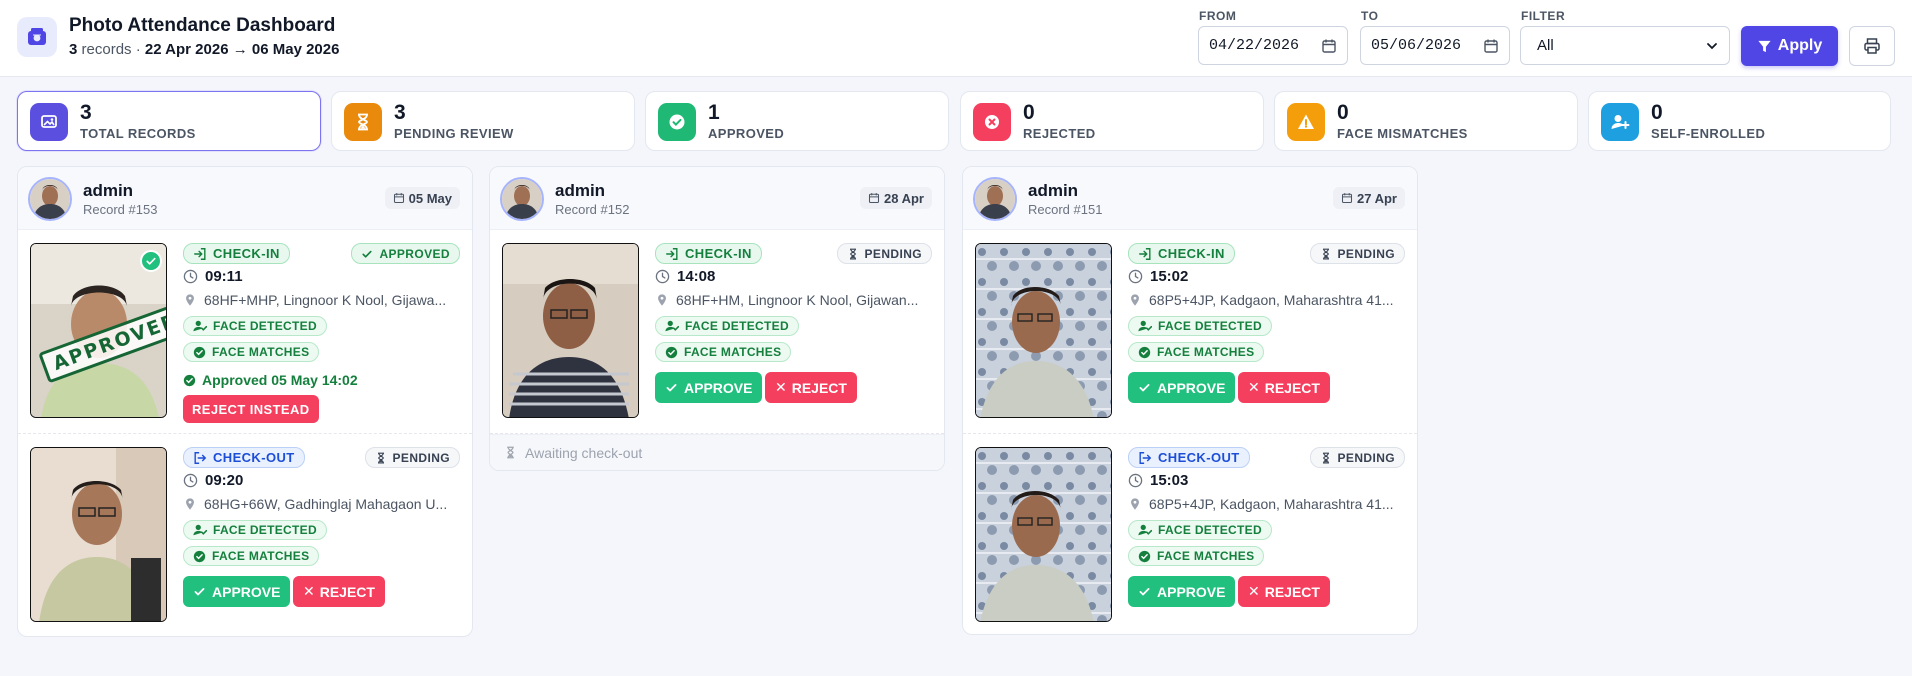 The height and width of the screenshot is (676, 1912). I want to click on filter-icon, so click(1764, 46).